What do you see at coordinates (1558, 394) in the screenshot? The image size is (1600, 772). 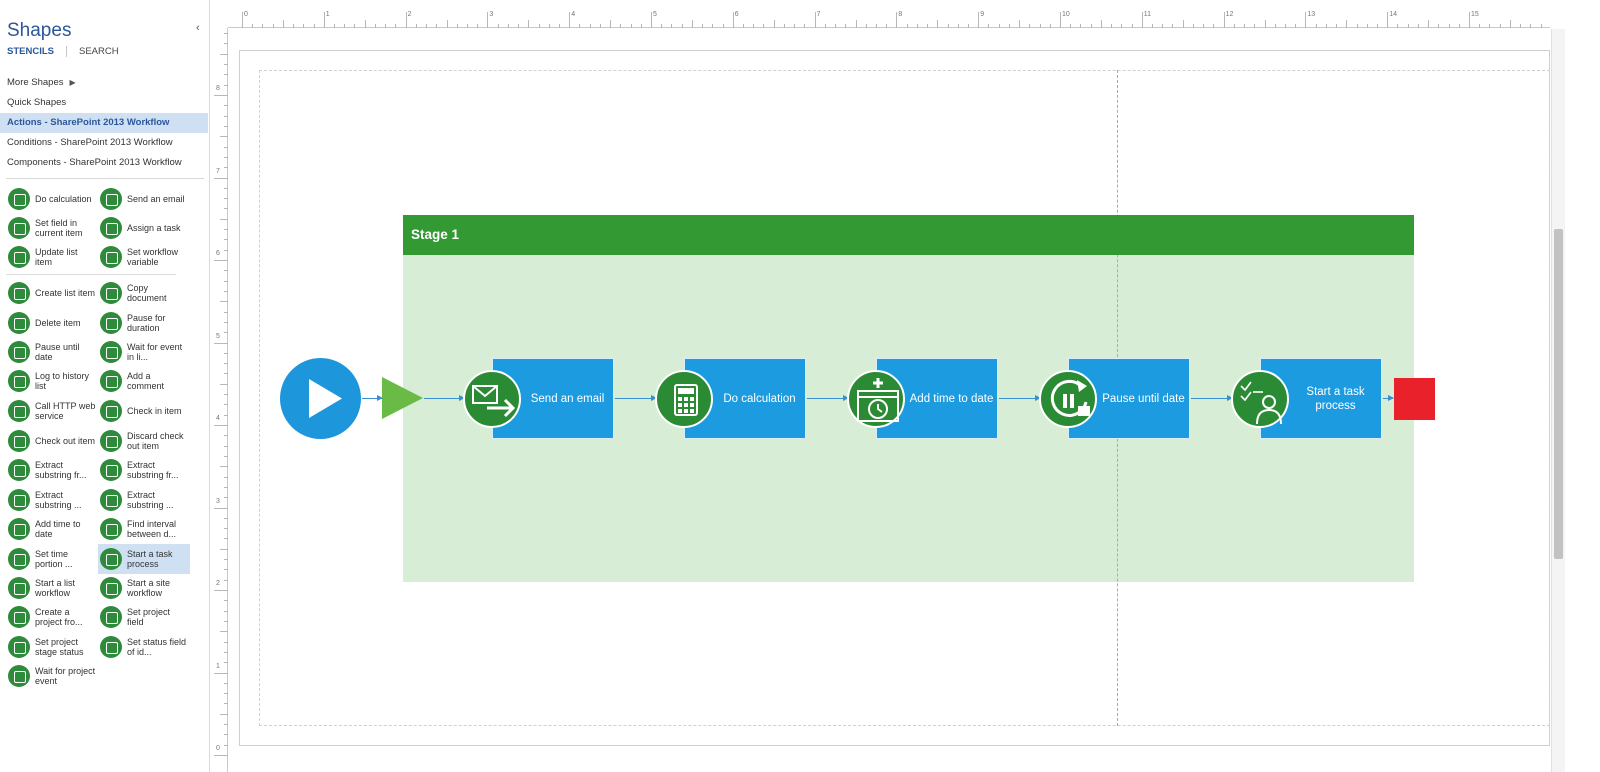 I see `scrollbar-thumb` at bounding box center [1558, 394].